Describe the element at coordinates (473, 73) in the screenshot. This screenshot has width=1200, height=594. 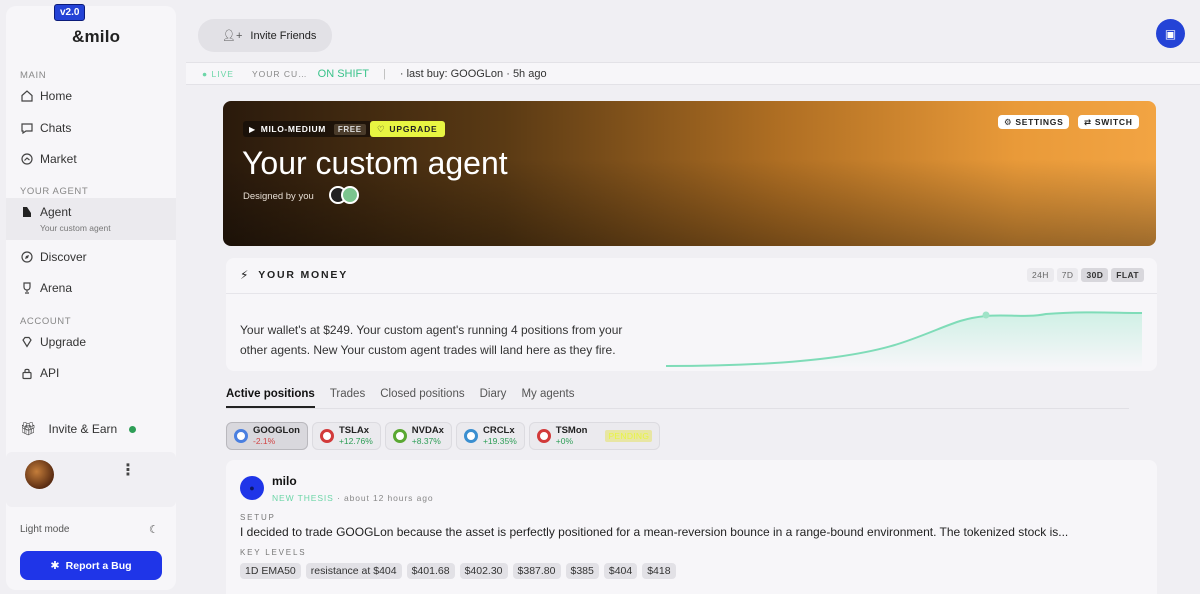
I see `ticker-last-buy: · last buy: GOOGLon · 5h ago` at that location.